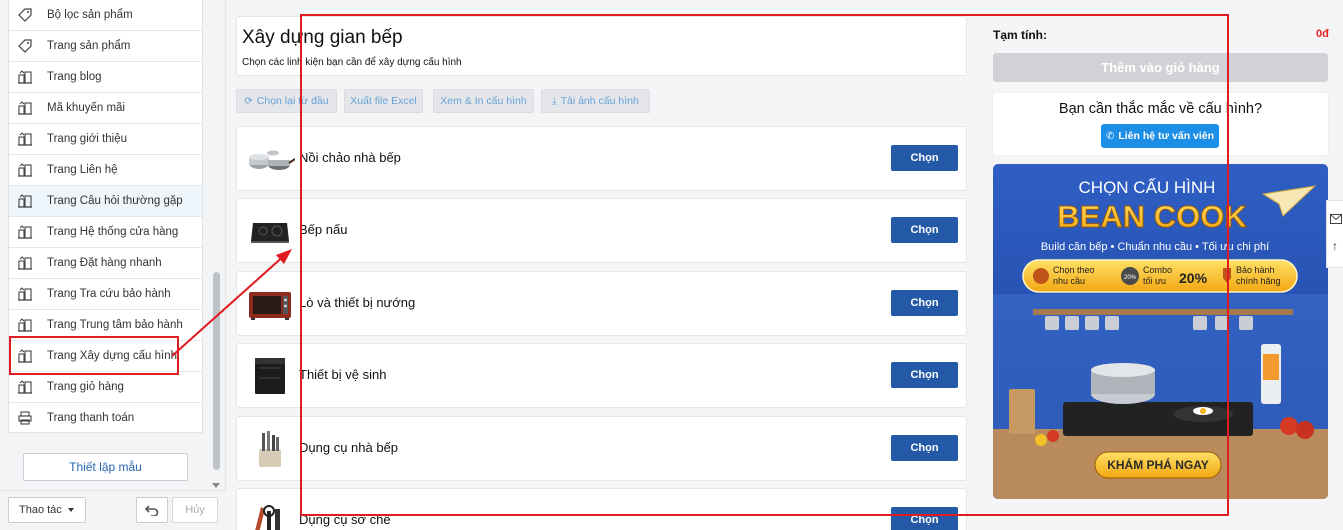 The width and height of the screenshot is (1343, 530). Describe the element at coordinates (91, 418) in the screenshot. I see `sidebar-item-label: Trang thanh toán` at that location.